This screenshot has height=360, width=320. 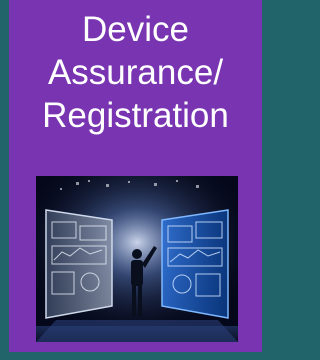 I want to click on title-line-3: Registration, so click(x=135, y=115).